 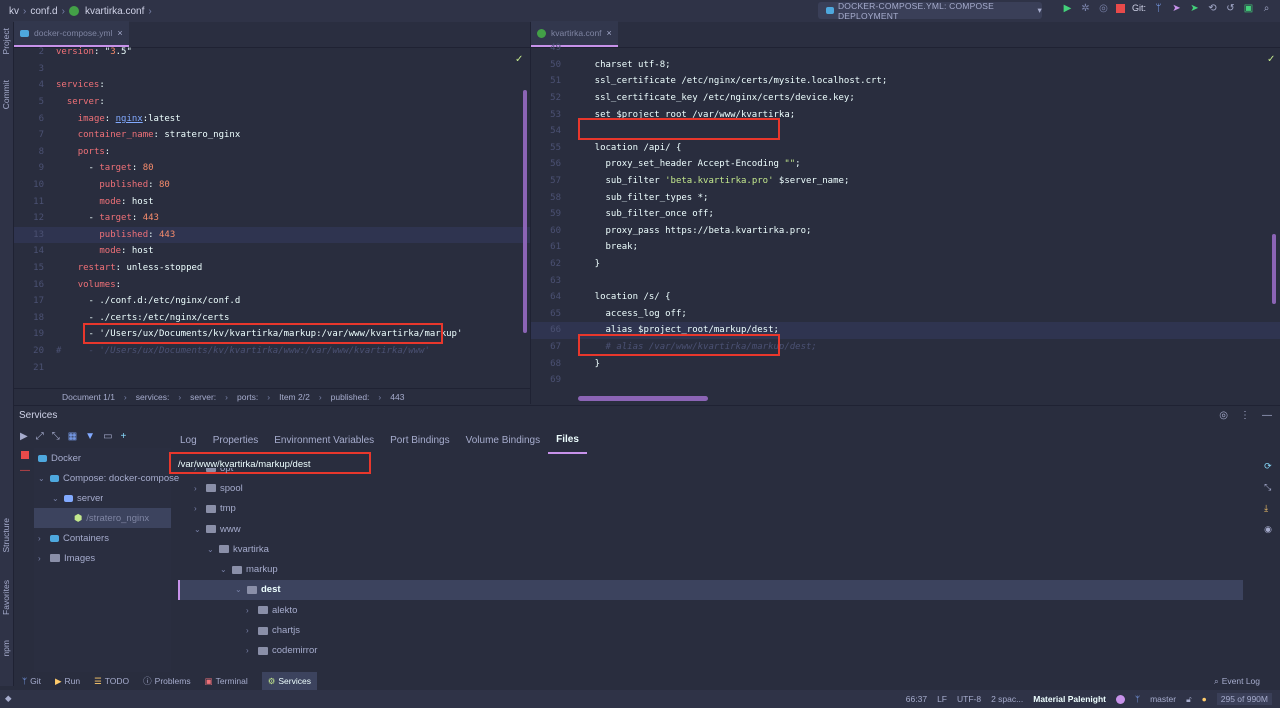 What do you see at coordinates (90, 436) in the screenshot?
I see `filter-icon: ▼` at bounding box center [90, 436].